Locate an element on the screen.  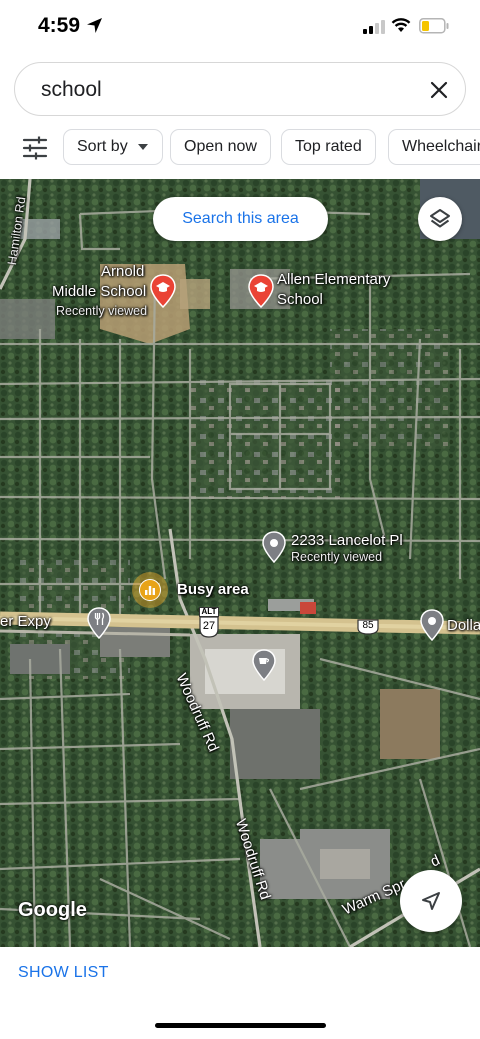
road-label-expy: er Expy is located at coordinates (25, 621).